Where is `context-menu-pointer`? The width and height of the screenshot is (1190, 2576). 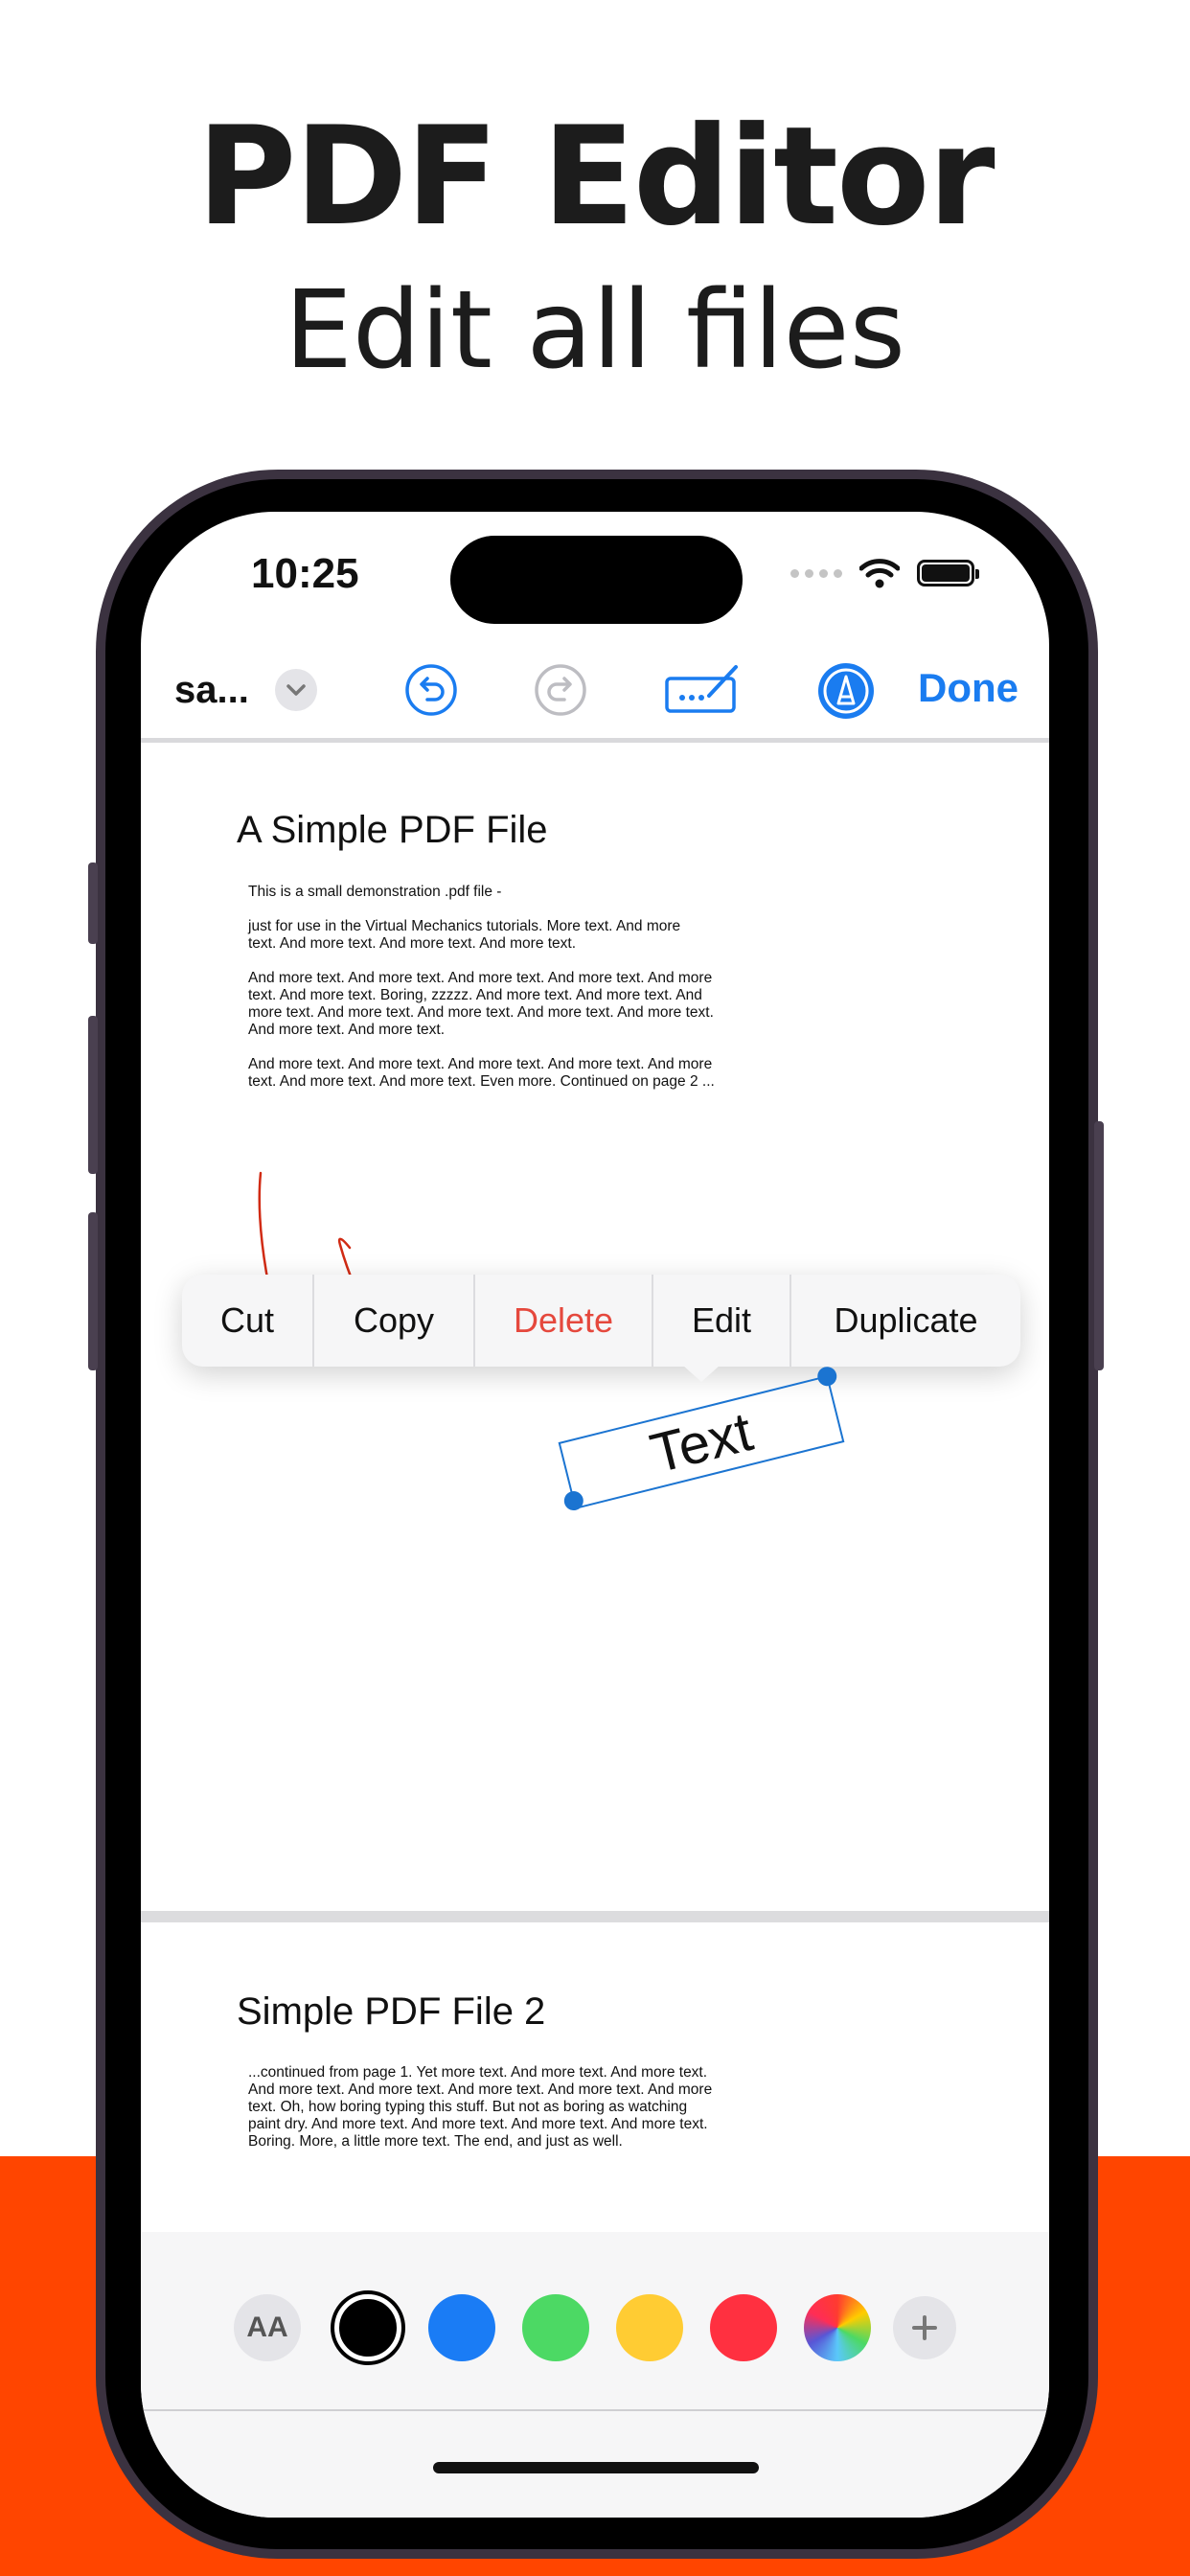 context-menu-pointer is located at coordinates (701, 1373).